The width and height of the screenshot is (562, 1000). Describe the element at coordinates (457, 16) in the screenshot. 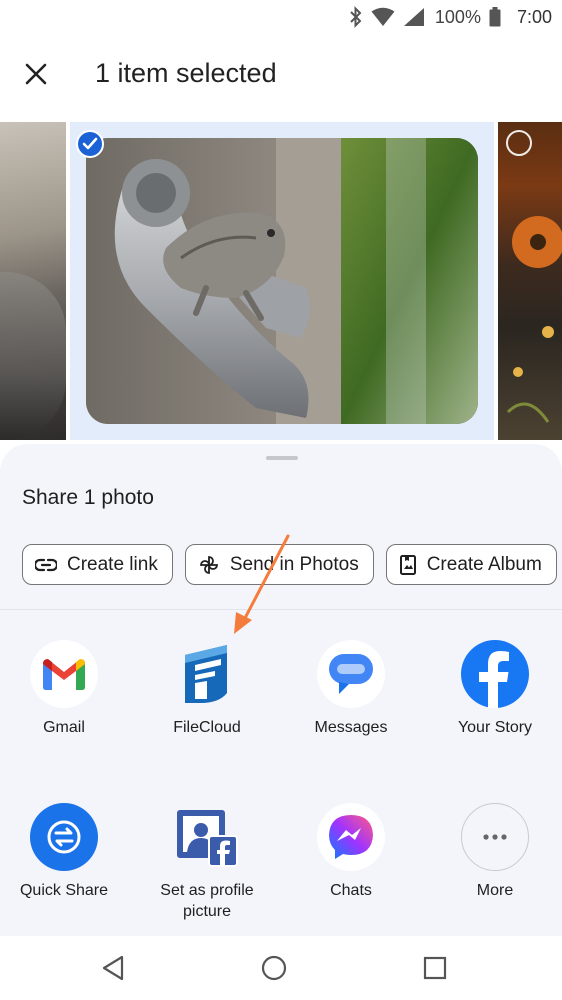

I see `battery-percent: 100%` at that location.